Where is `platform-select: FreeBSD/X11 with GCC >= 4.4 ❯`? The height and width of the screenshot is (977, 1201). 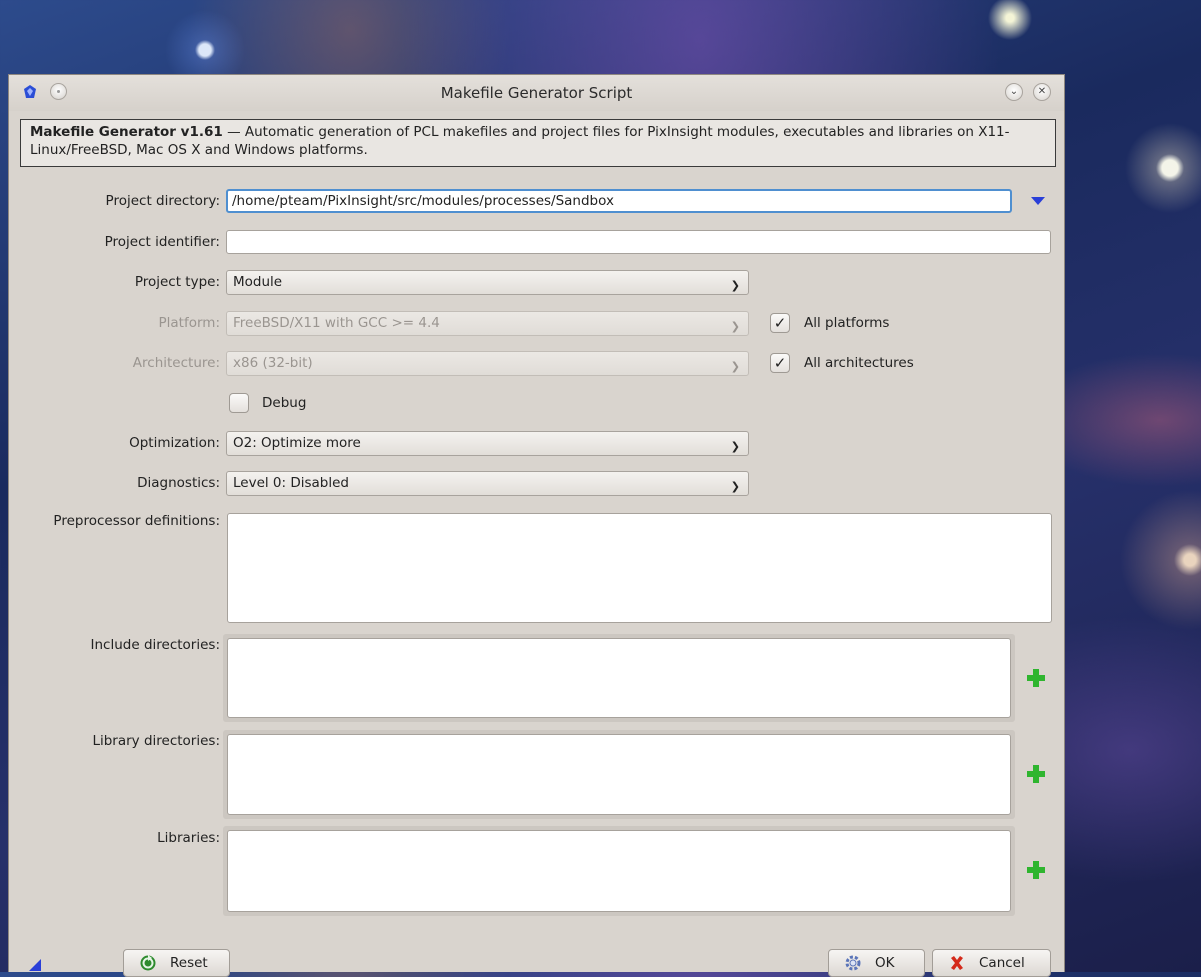
platform-select: FreeBSD/X11 with GCC >= 4.4 ❯ is located at coordinates (487, 323).